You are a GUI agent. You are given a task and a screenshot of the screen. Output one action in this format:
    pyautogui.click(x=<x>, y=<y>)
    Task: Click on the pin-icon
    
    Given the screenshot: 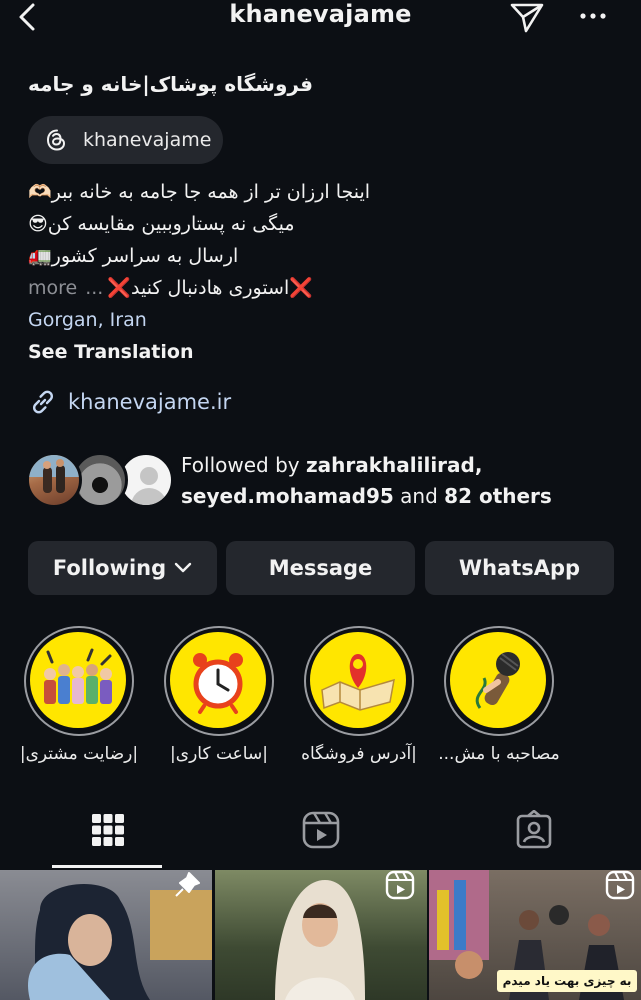 What is the action you would take?
    pyautogui.click(x=187, y=884)
    